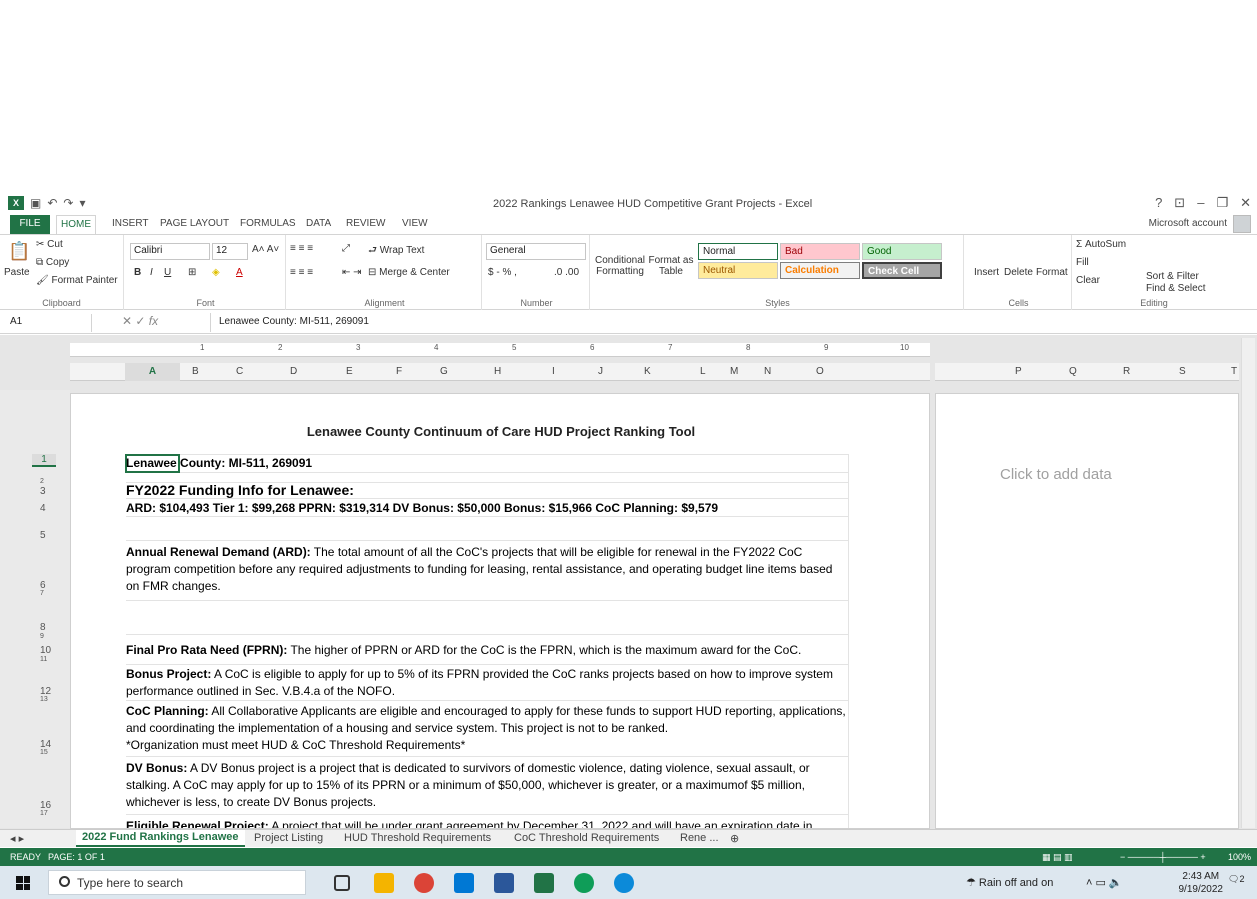 The image size is (1257, 899). I want to click on column-header: R, so click(1126, 371).